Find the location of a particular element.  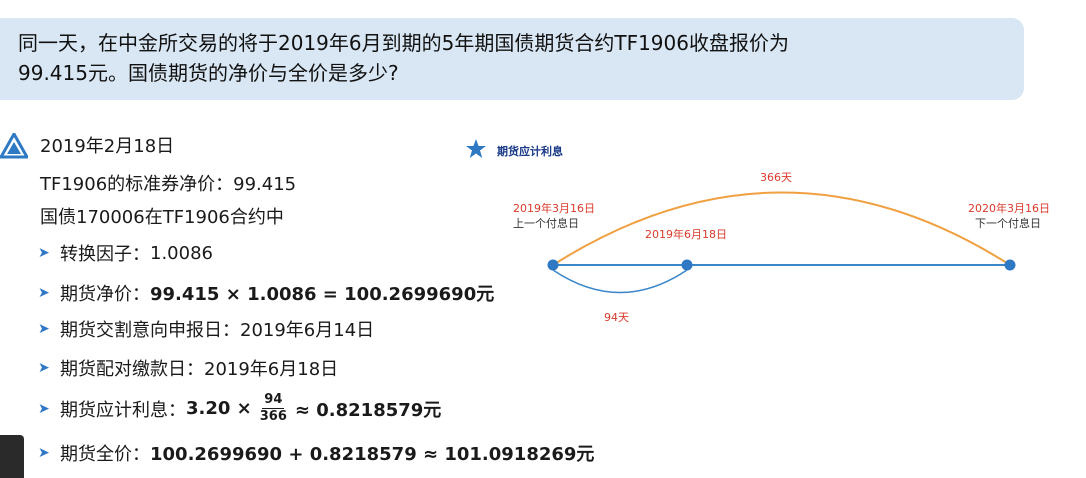

bullet-label: 期货全价： is located at coordinates (105, 454).